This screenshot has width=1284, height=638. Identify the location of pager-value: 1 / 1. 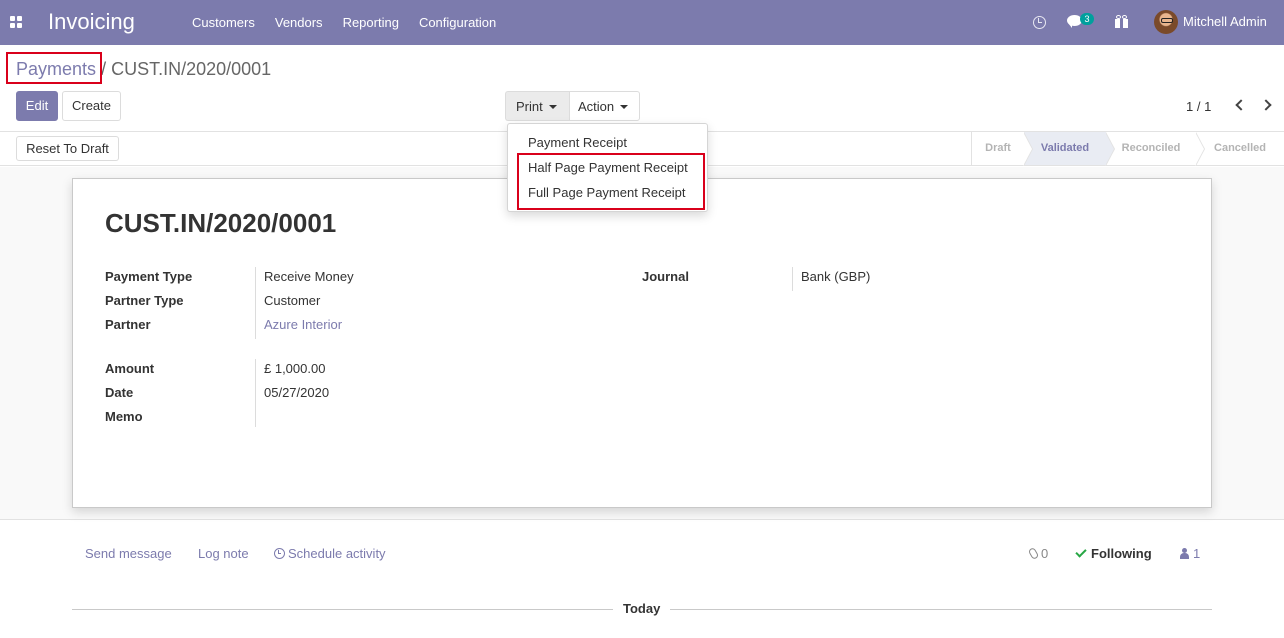
(1198, 106).